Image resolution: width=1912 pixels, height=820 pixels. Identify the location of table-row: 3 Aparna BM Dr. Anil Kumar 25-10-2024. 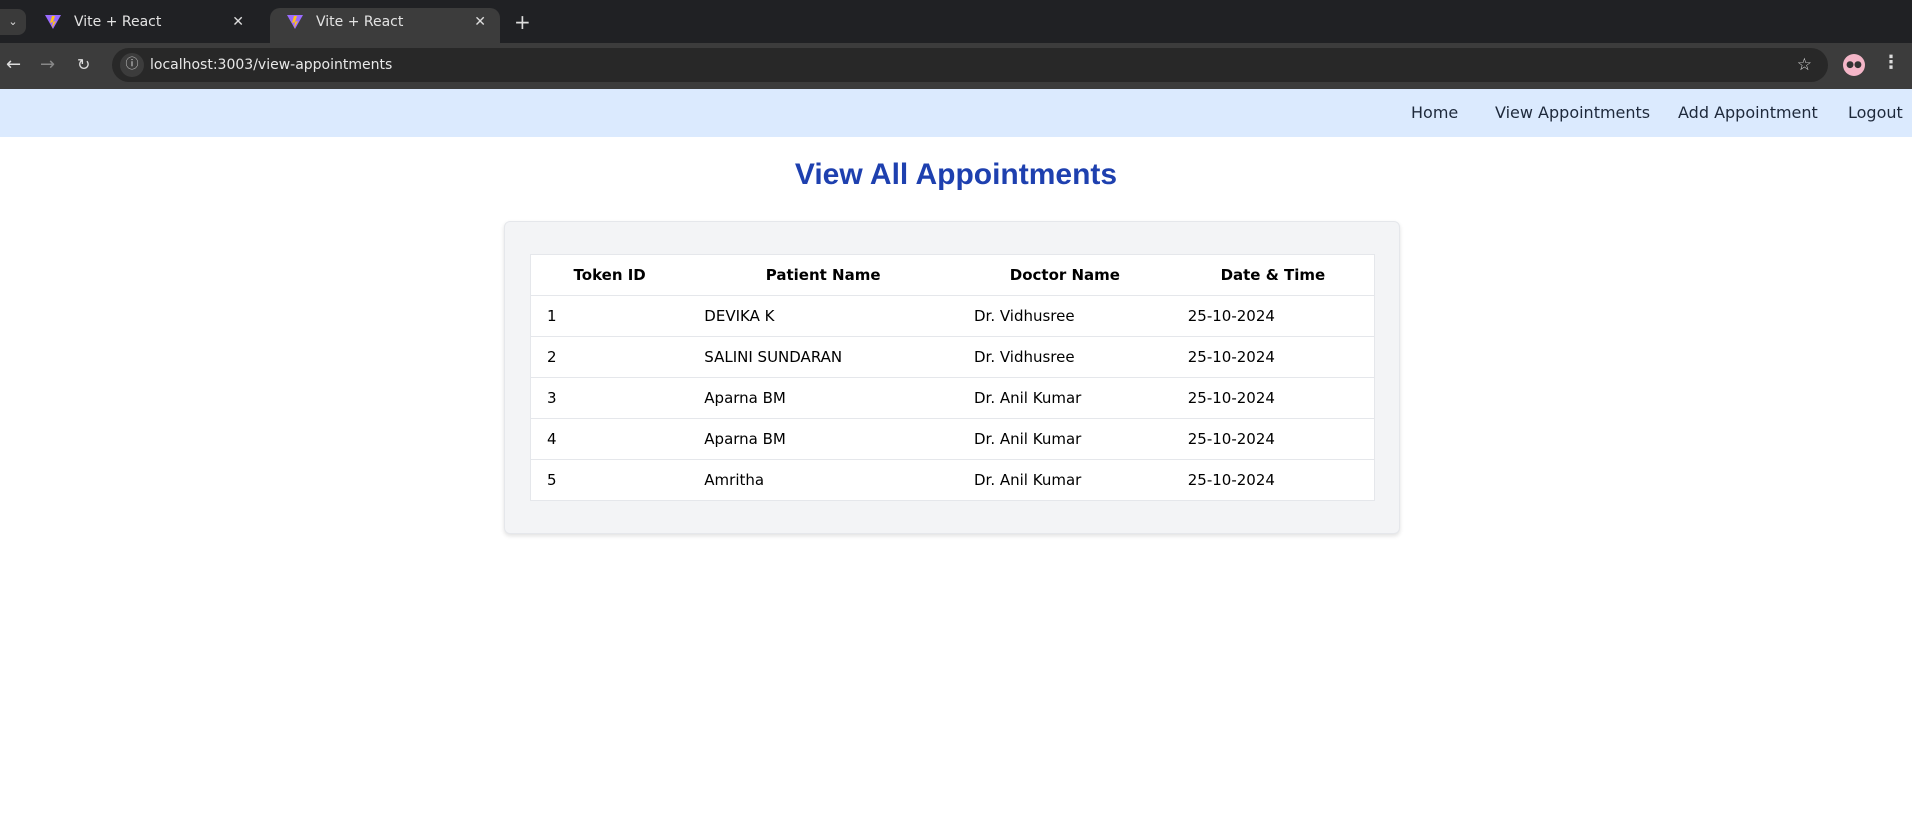
(952, 398).